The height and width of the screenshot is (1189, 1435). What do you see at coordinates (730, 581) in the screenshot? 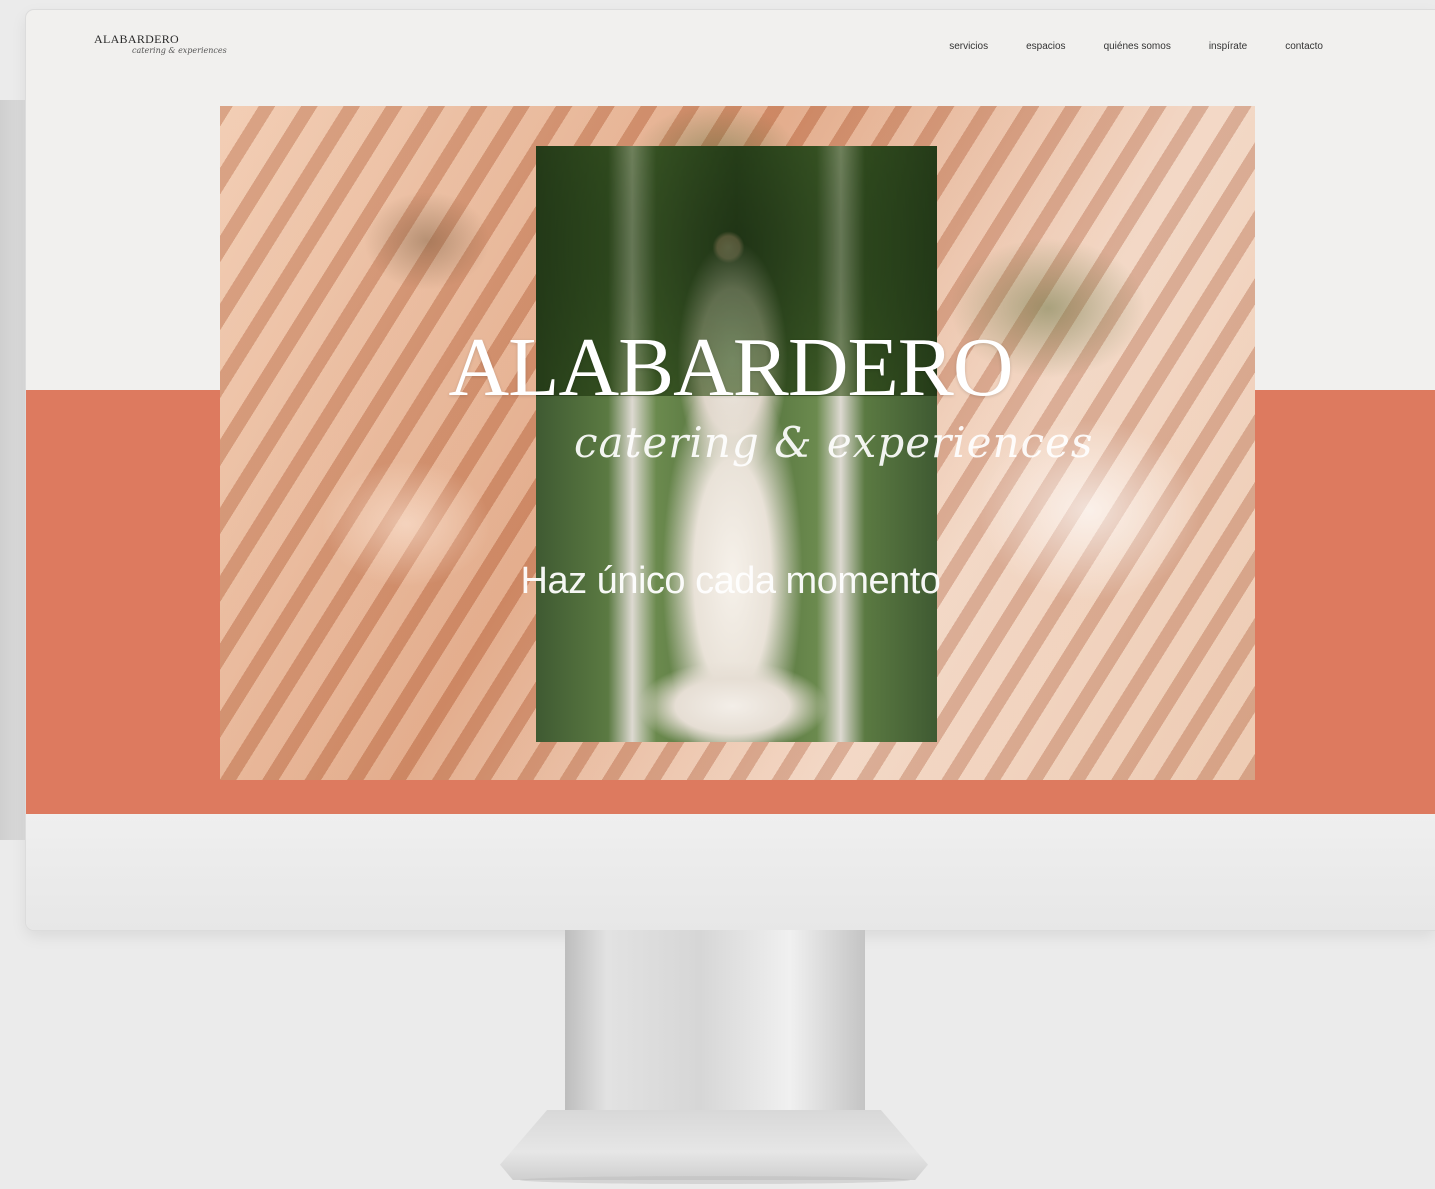
I see `hero-tagline: Haz único cada momento` at bounding box center [730, 581].